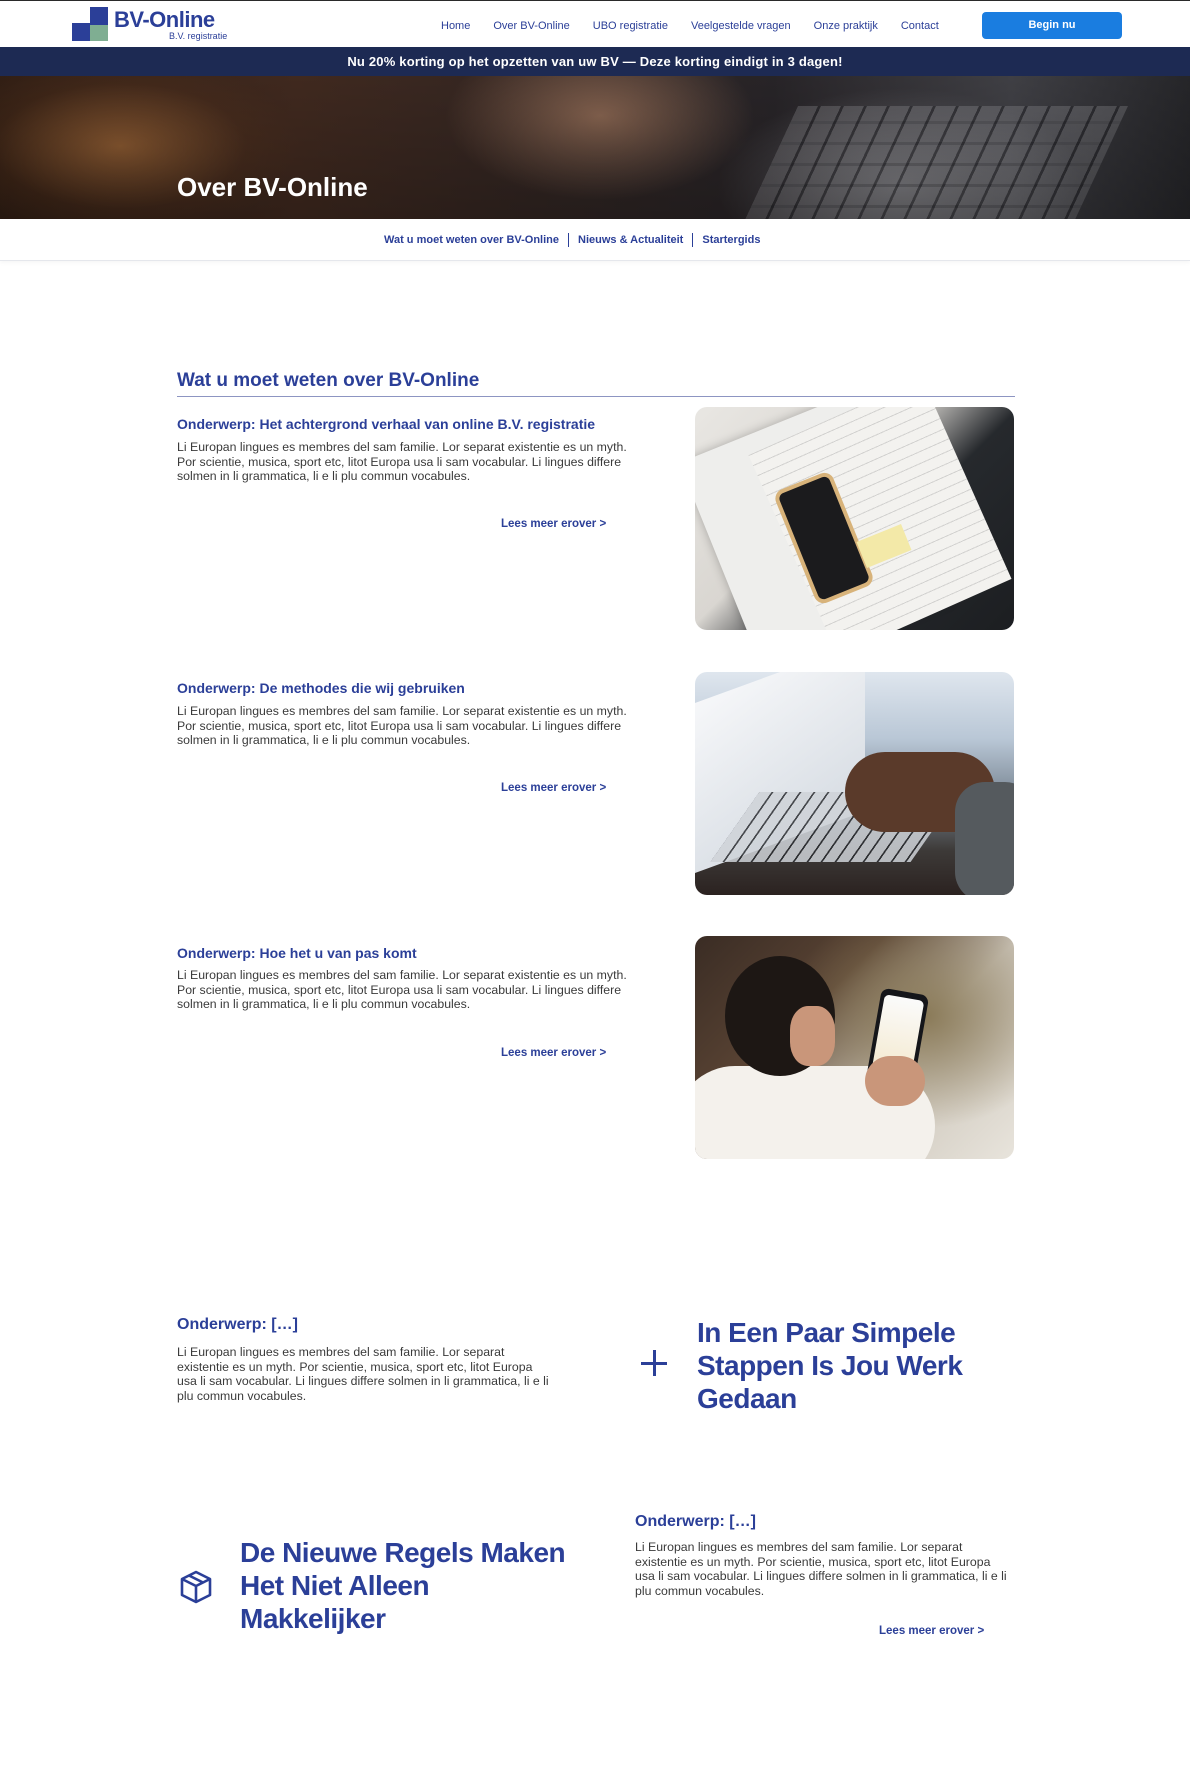  What do you see at coordinates (731, 240) in the screenshot?
I see `subnav-item-startergids: Startergids` at bounding box center [731, 240].